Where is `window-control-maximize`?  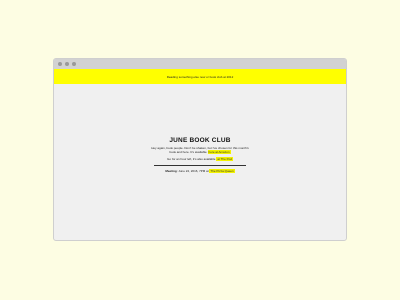 window-control-maximize is located at coordinates (74, 64).